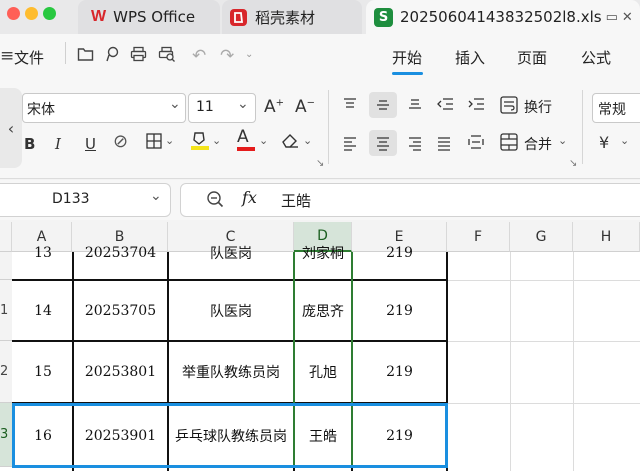 The height and width of the screenshot is (471, 640). What do you see at coordinates (478, 237) in the screenshot?
I see `column-header-f: F` at bounding box center [478, 237].